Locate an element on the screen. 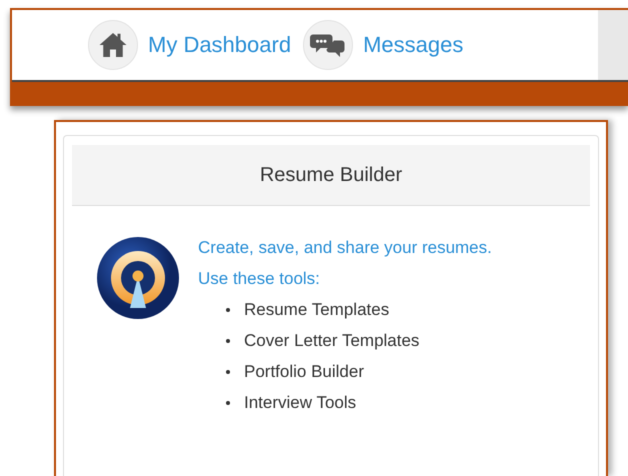 Image resolution: width=628 pixels, height=476 pixels. nav-link: Messages is located at coordinates (383, 45).